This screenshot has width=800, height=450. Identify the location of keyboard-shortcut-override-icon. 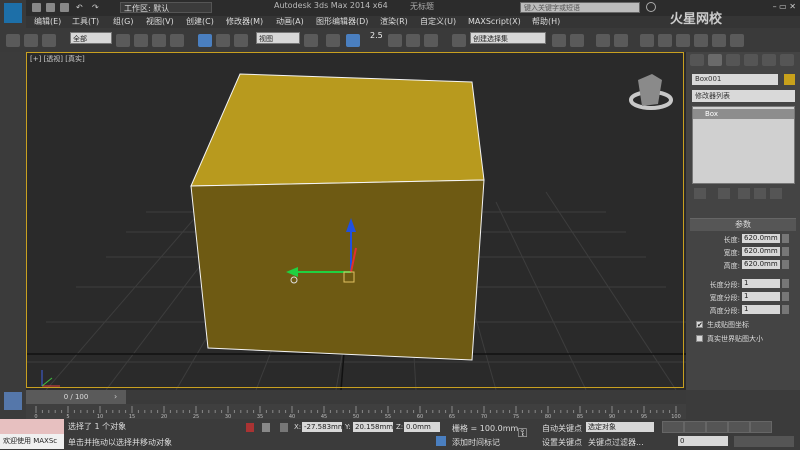
(353, 40).